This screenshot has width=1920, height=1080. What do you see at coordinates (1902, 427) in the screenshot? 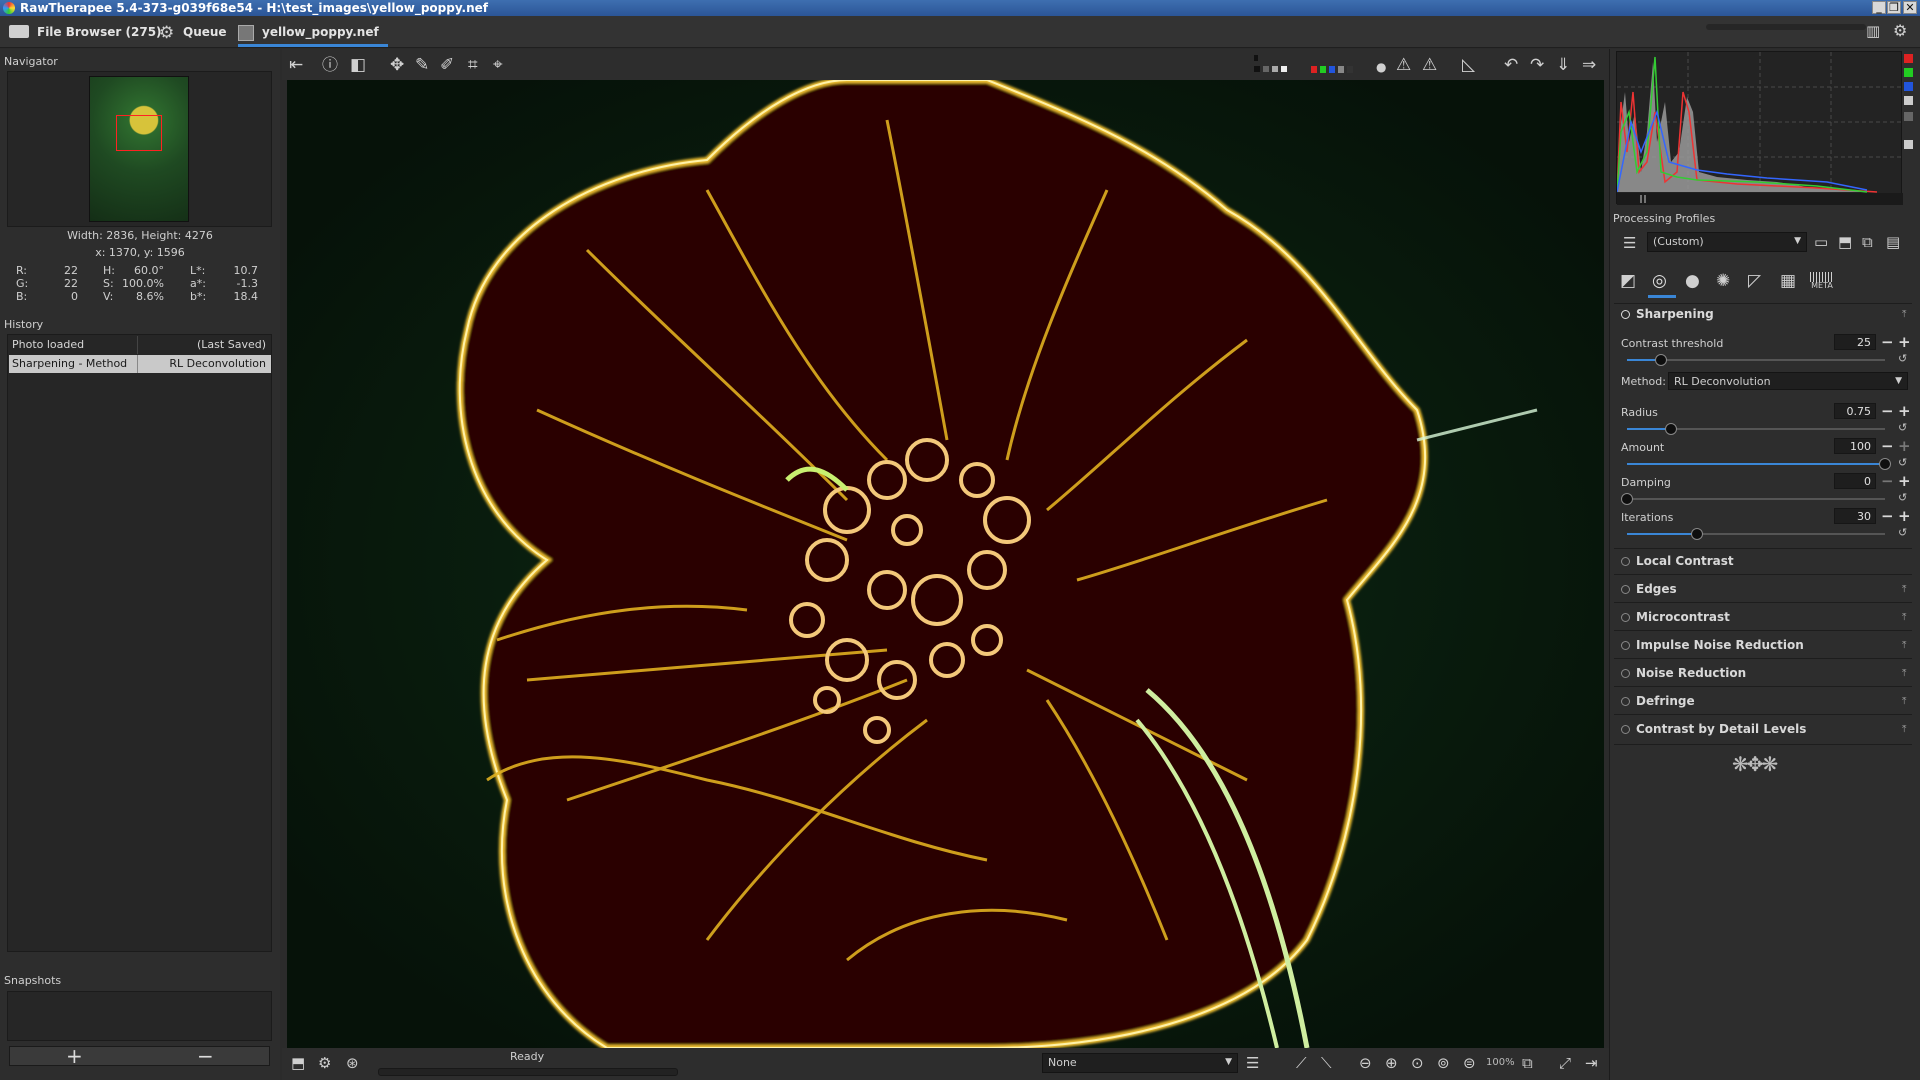
I see `radius-reset-icon: ↺` at bounding box center [1902, 427].